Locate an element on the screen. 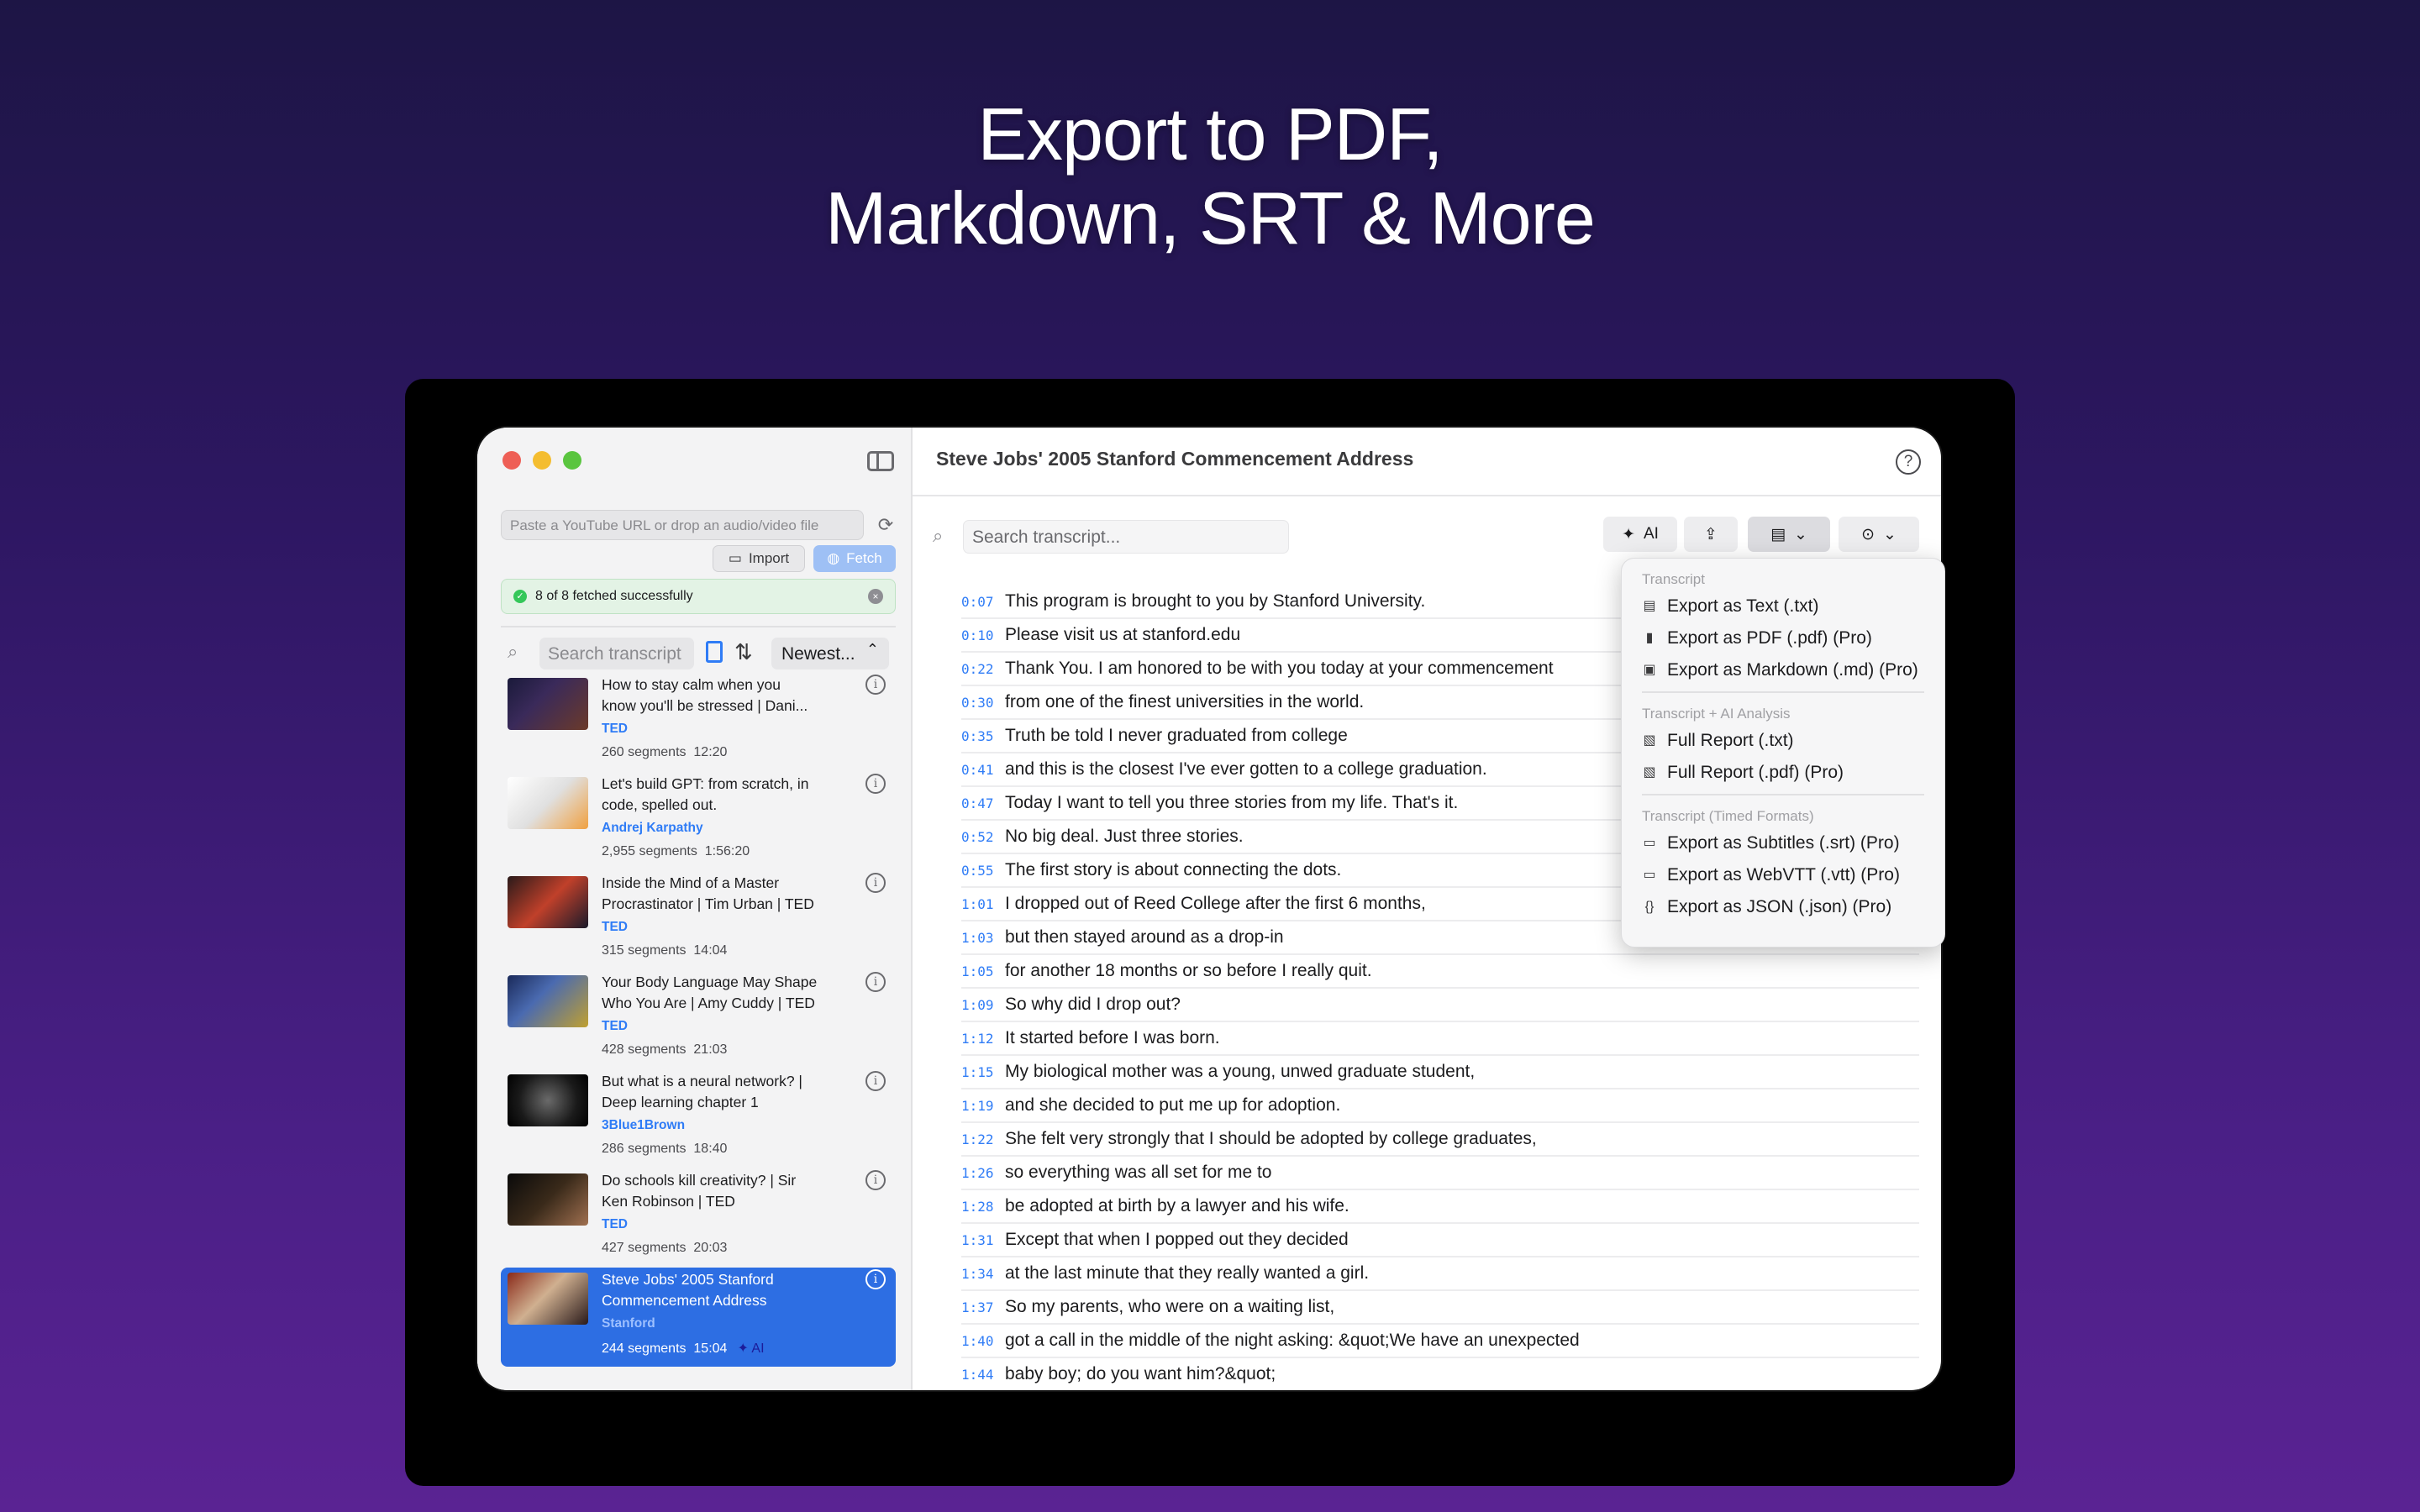  export-doc-icon: ▤ is located at coordinates (1778, 534).